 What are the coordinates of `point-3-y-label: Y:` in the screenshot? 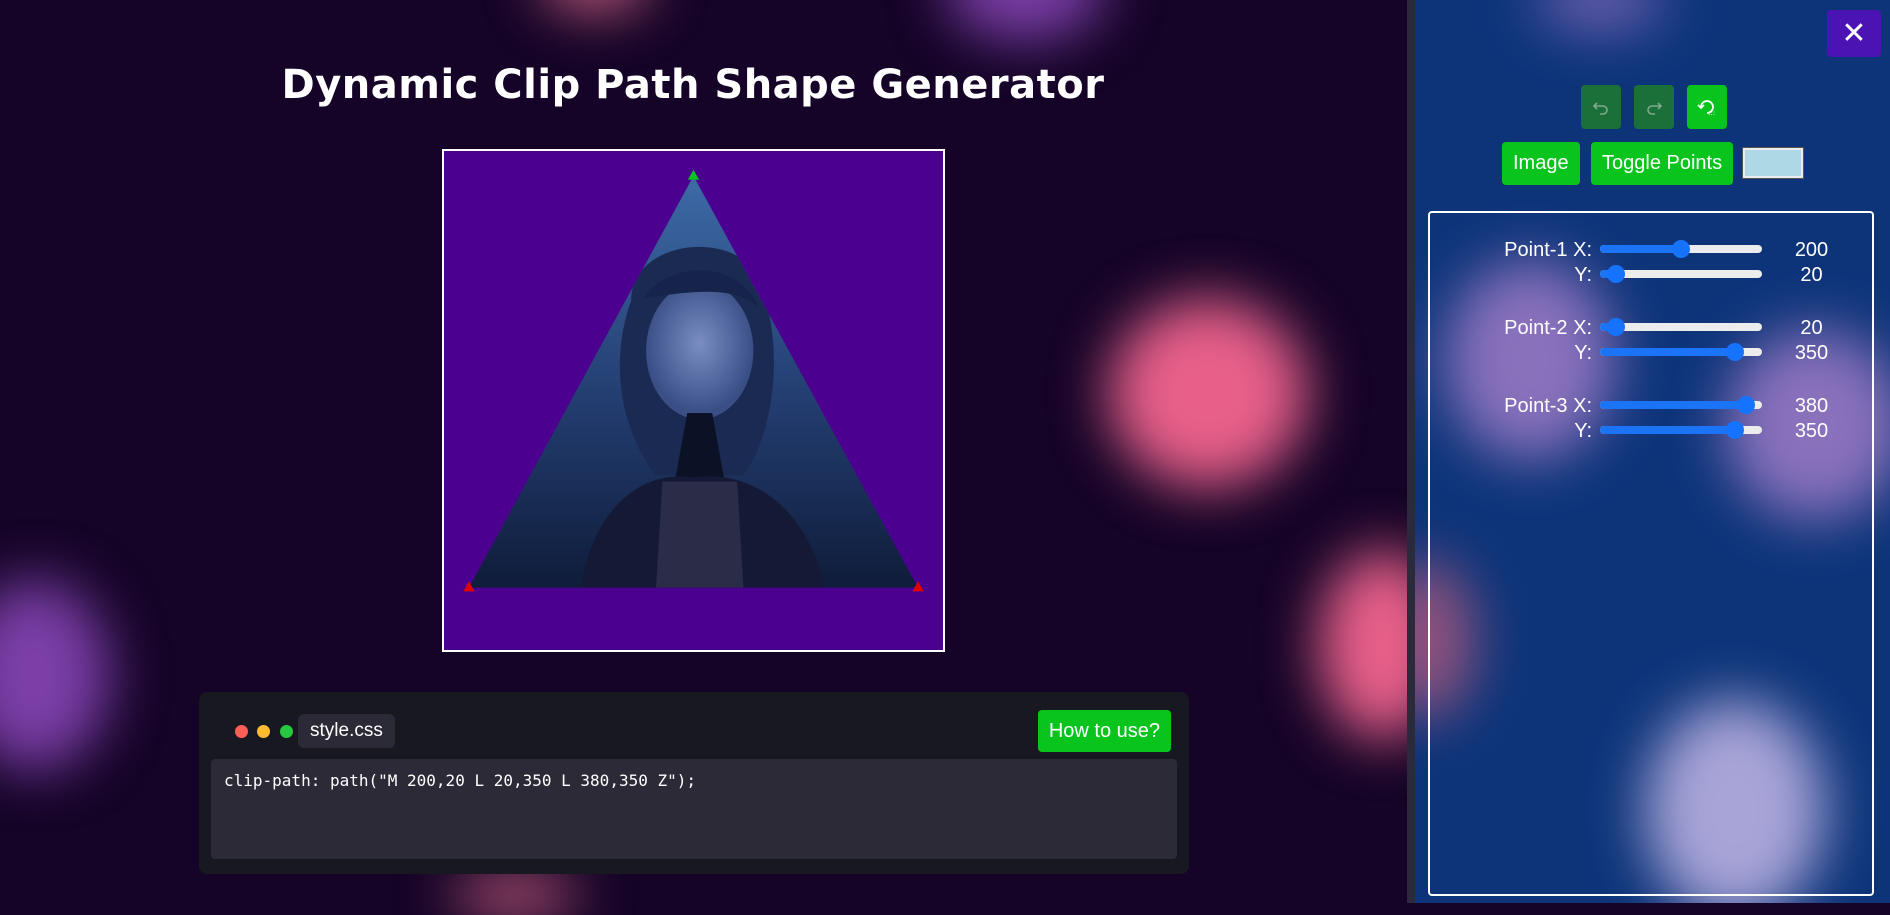 It's located at (1583, 431).